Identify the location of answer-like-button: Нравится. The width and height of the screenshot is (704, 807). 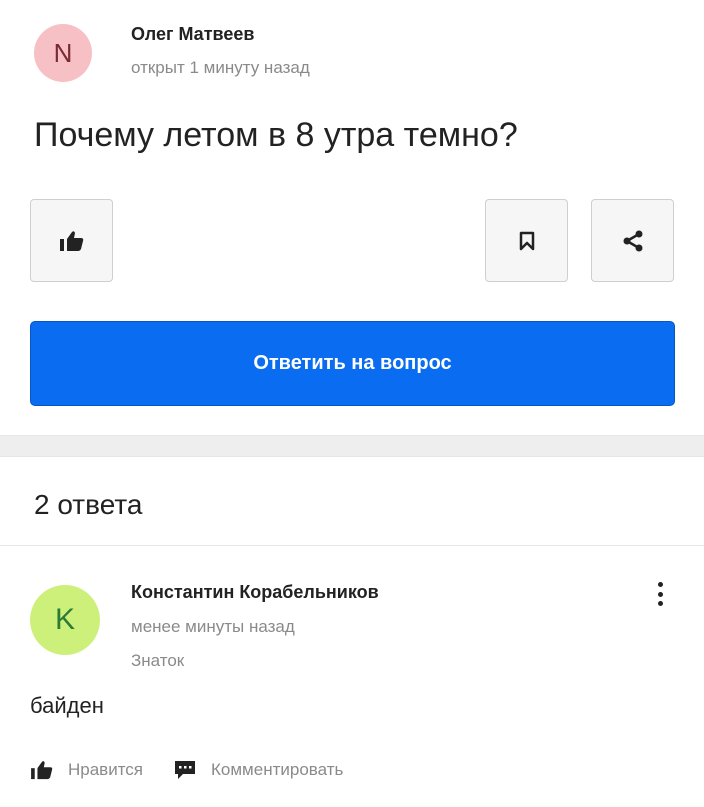
(86, 770).